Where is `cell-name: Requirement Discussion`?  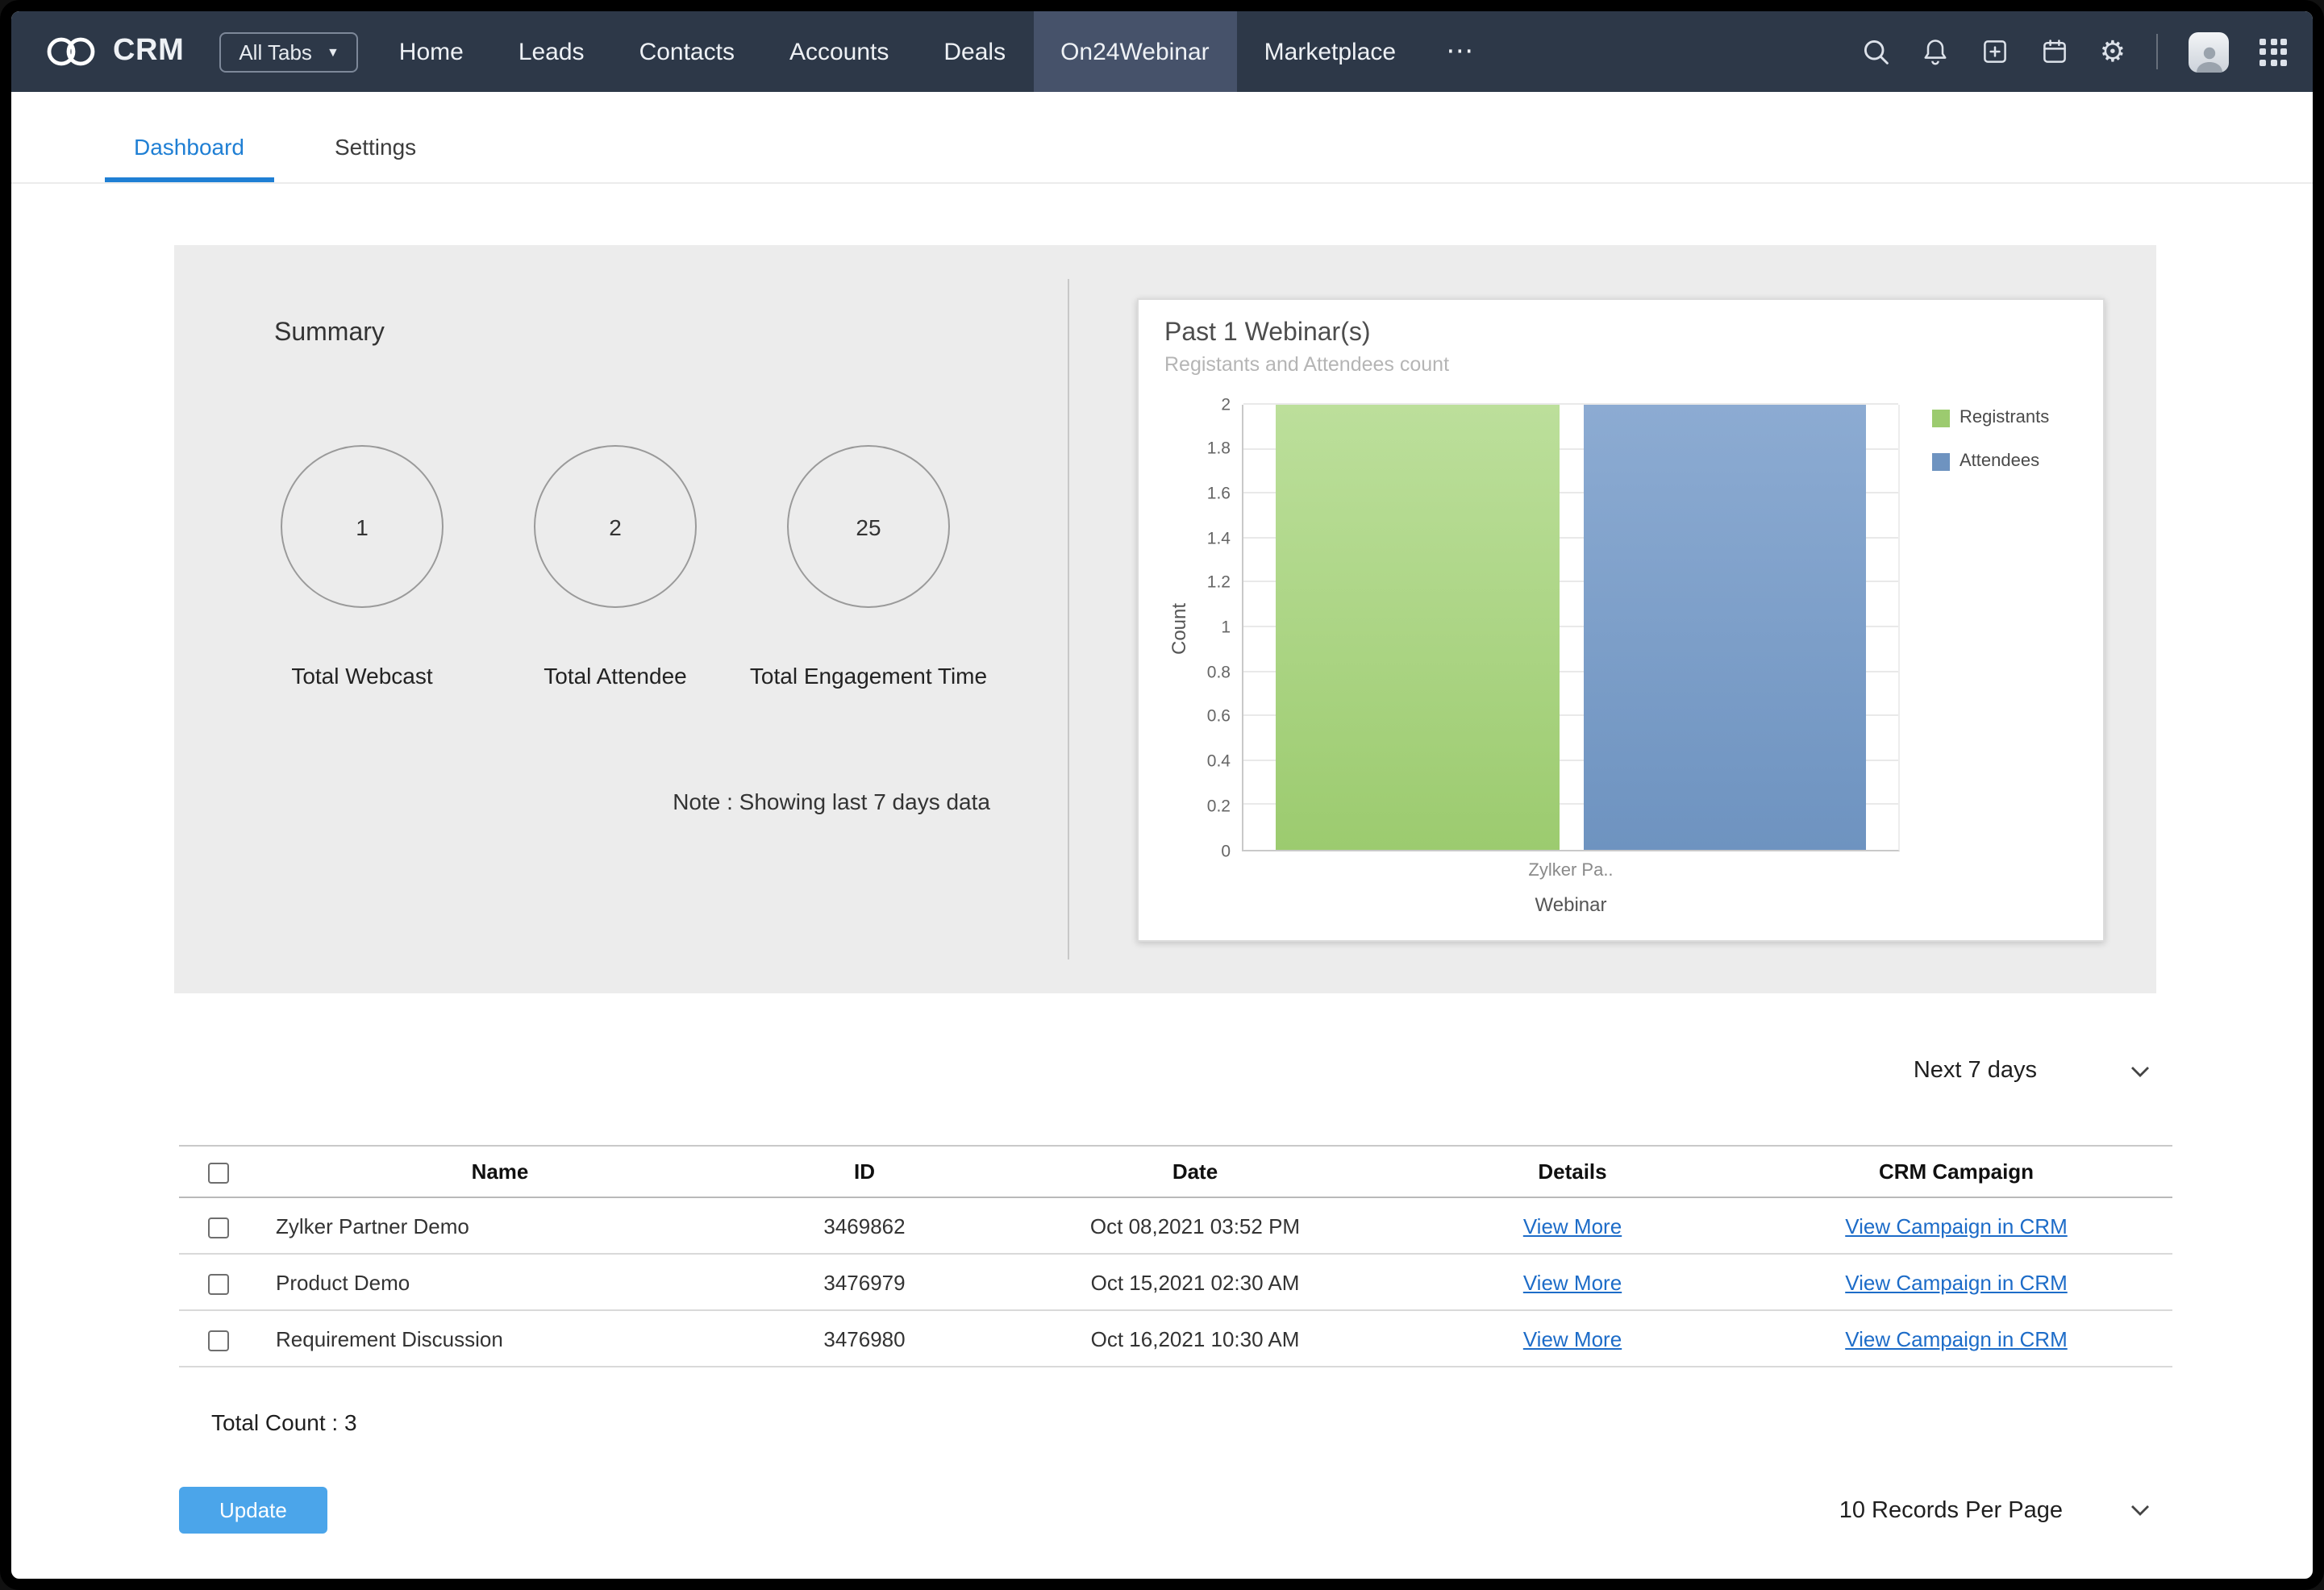
cell-name: Requirement Discussion is located at coordinates (499, 1339).